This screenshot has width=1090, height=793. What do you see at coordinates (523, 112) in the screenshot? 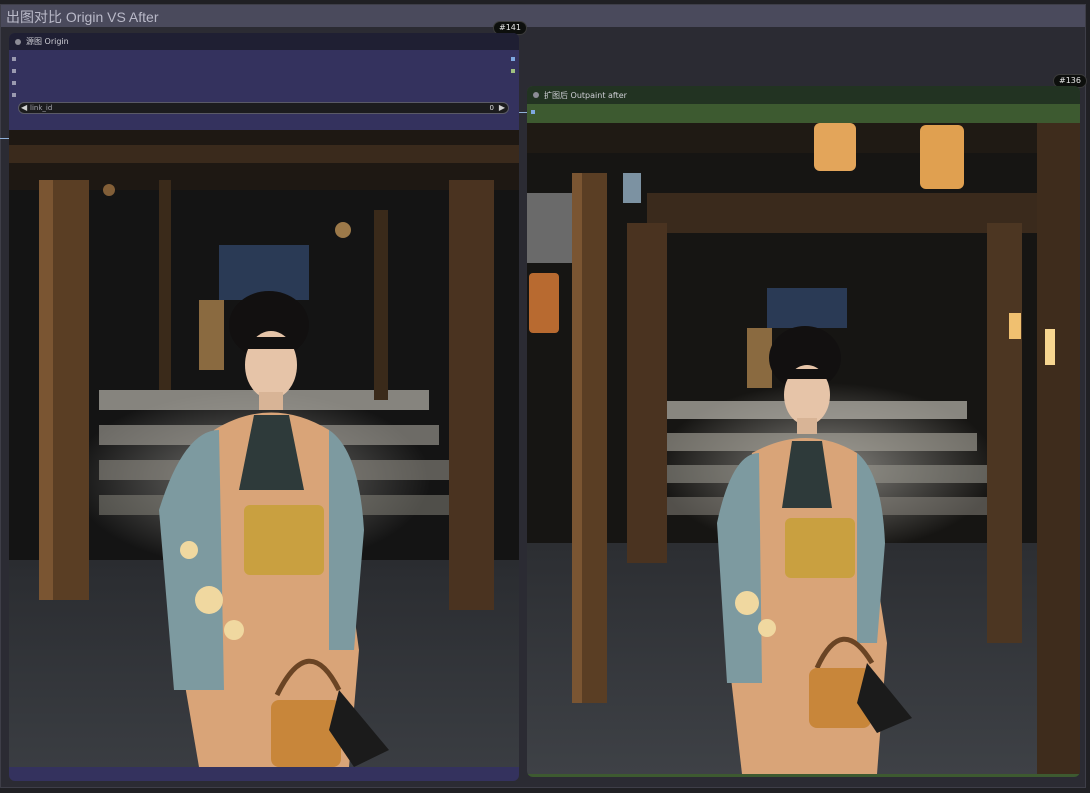
I see `link-wire` at bounding box center [523, 112].